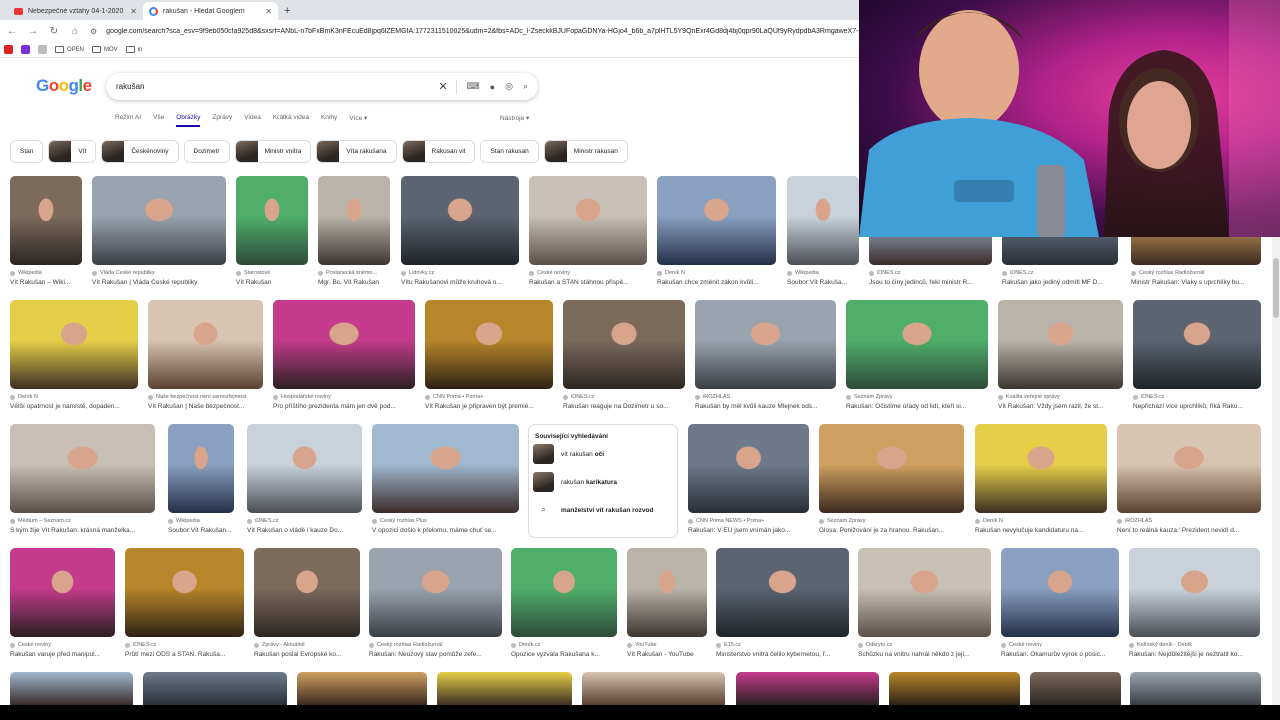 The image size is (1280, 720). I want to click on related-item: ⌕ manželství vít rakušan rozvod, so click(603, 510).